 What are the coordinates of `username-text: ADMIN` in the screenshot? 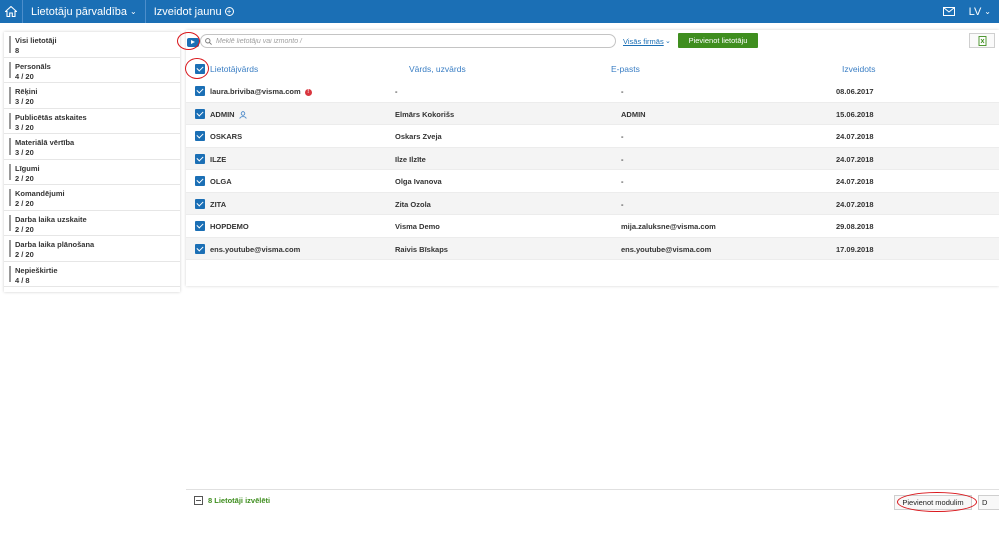 It's located at (222, 114).